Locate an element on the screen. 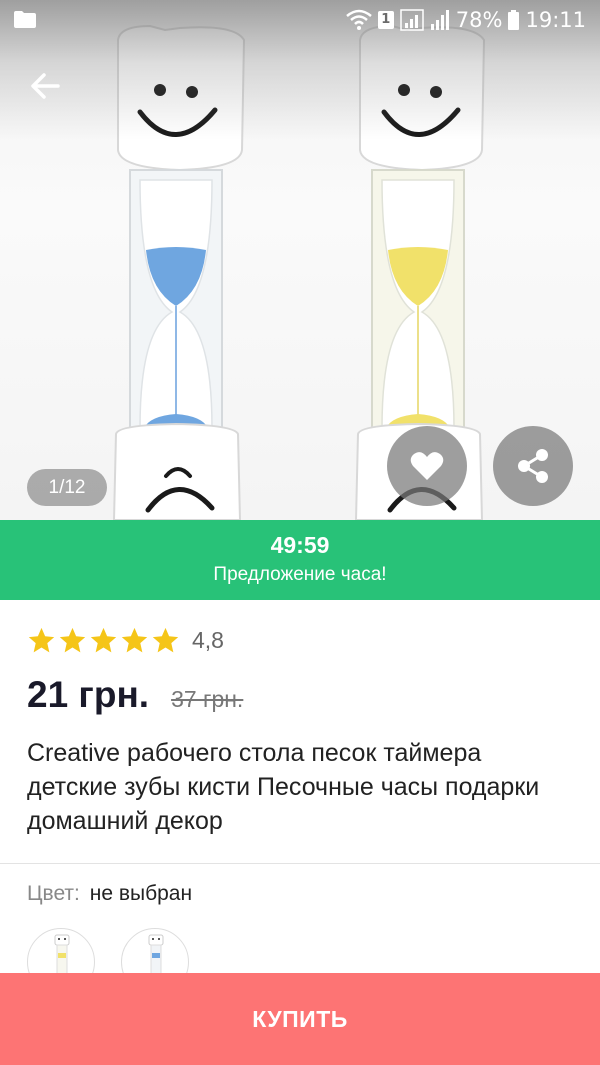 The image size is (600, 1065). sim-slot-badge: 1 is located at coordinates (385, 20).